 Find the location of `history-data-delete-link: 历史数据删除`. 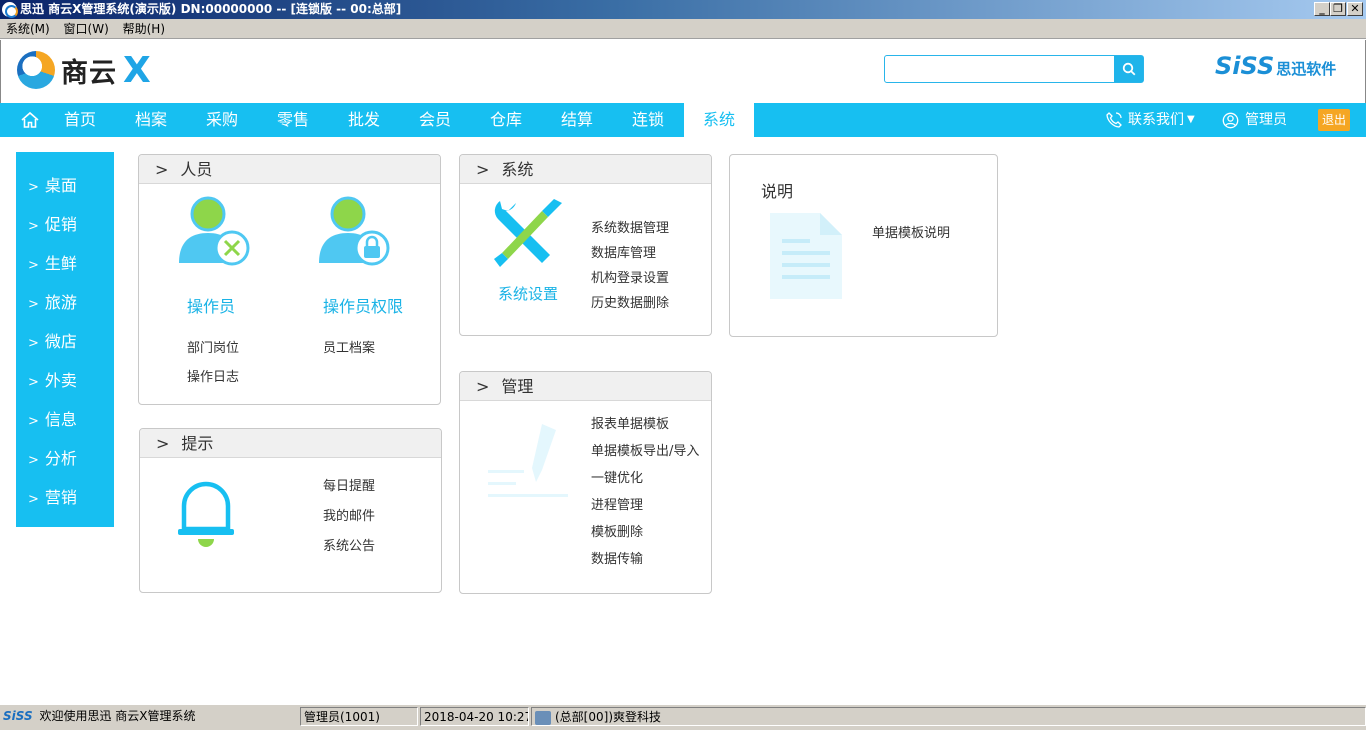

history-data-delete-link: 历史数据删除 is located at coordinates (630, 301).